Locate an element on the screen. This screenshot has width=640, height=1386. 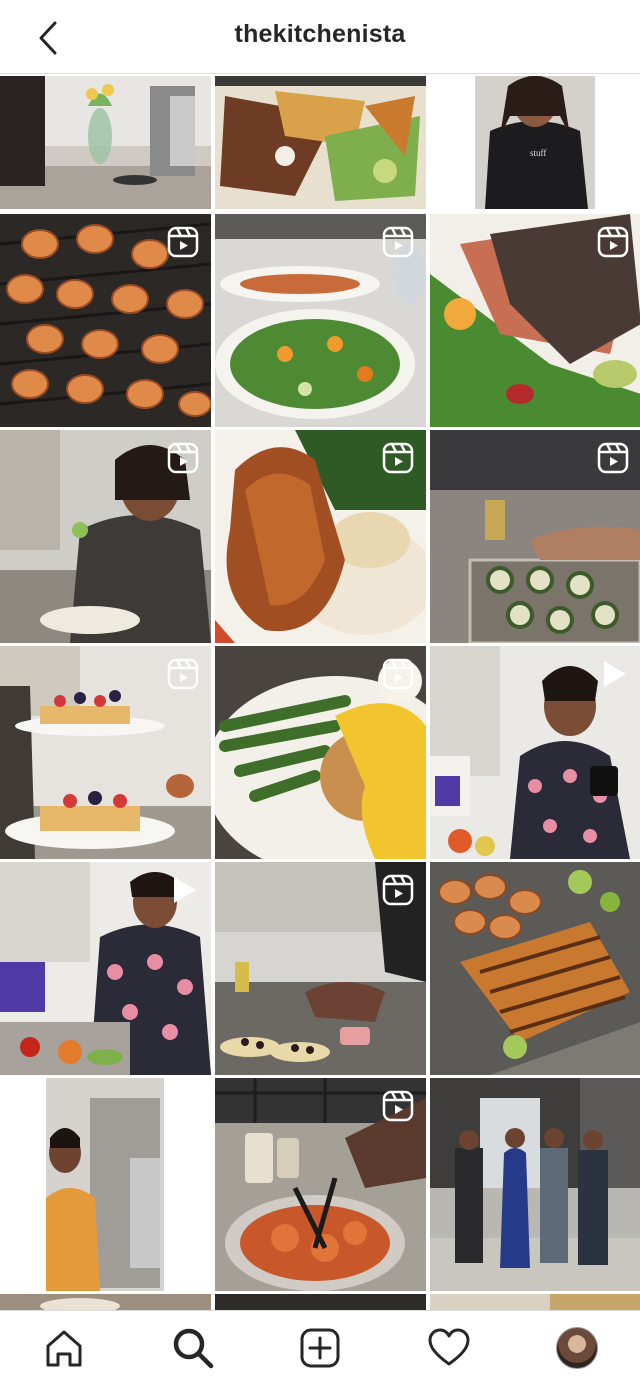
add-post-icon is located at coordinates (320, 1348).